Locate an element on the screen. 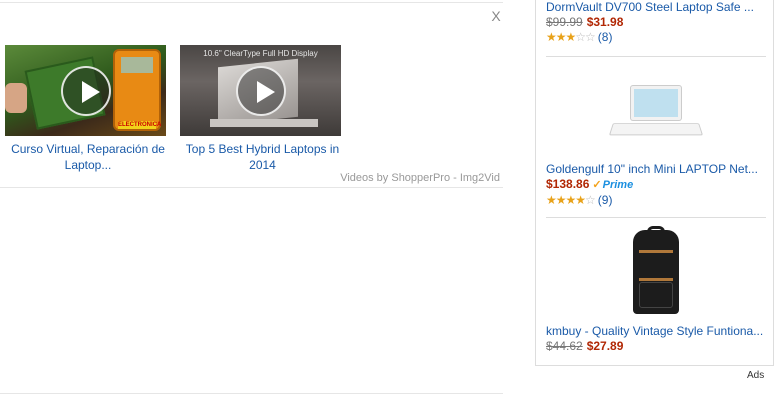 The height and width of the screenshot is (408, 774). close-button: X is located at coordinates (496, 16).